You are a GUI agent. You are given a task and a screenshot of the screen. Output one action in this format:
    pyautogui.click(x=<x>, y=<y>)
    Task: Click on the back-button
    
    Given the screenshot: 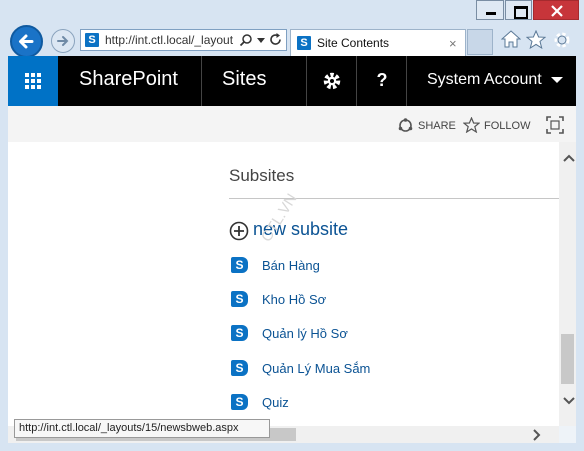 What is the action you would take?
    pyautogui.click(x=26, y=41)
    